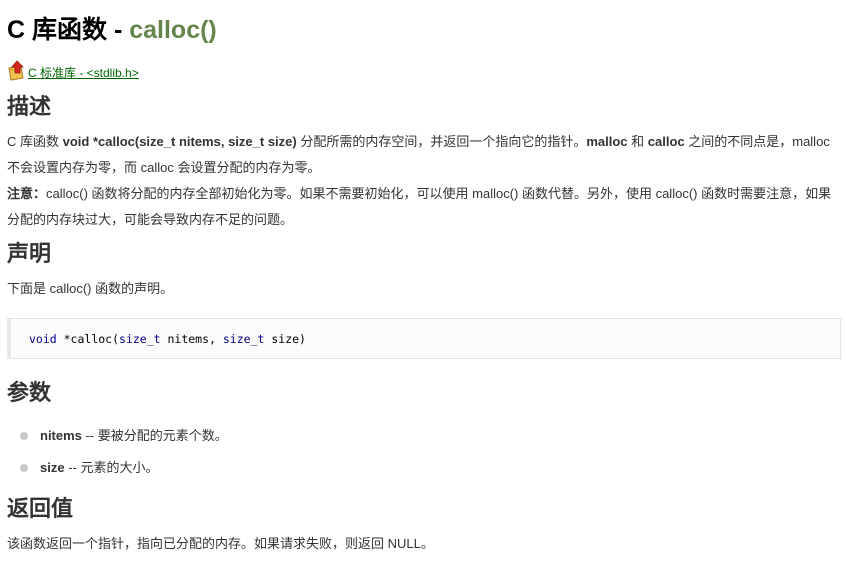  Describe the element at coordinates (61, 435) in the screenshot. I see `param-name: nitems` at that location.